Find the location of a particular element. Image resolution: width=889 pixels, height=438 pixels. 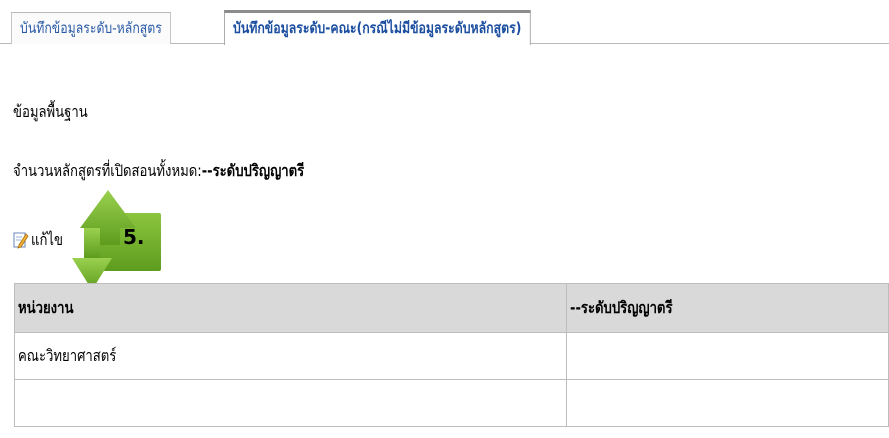

column-header-degree: --ระดับปริญญาตรี is located at coordinates (727, 308).